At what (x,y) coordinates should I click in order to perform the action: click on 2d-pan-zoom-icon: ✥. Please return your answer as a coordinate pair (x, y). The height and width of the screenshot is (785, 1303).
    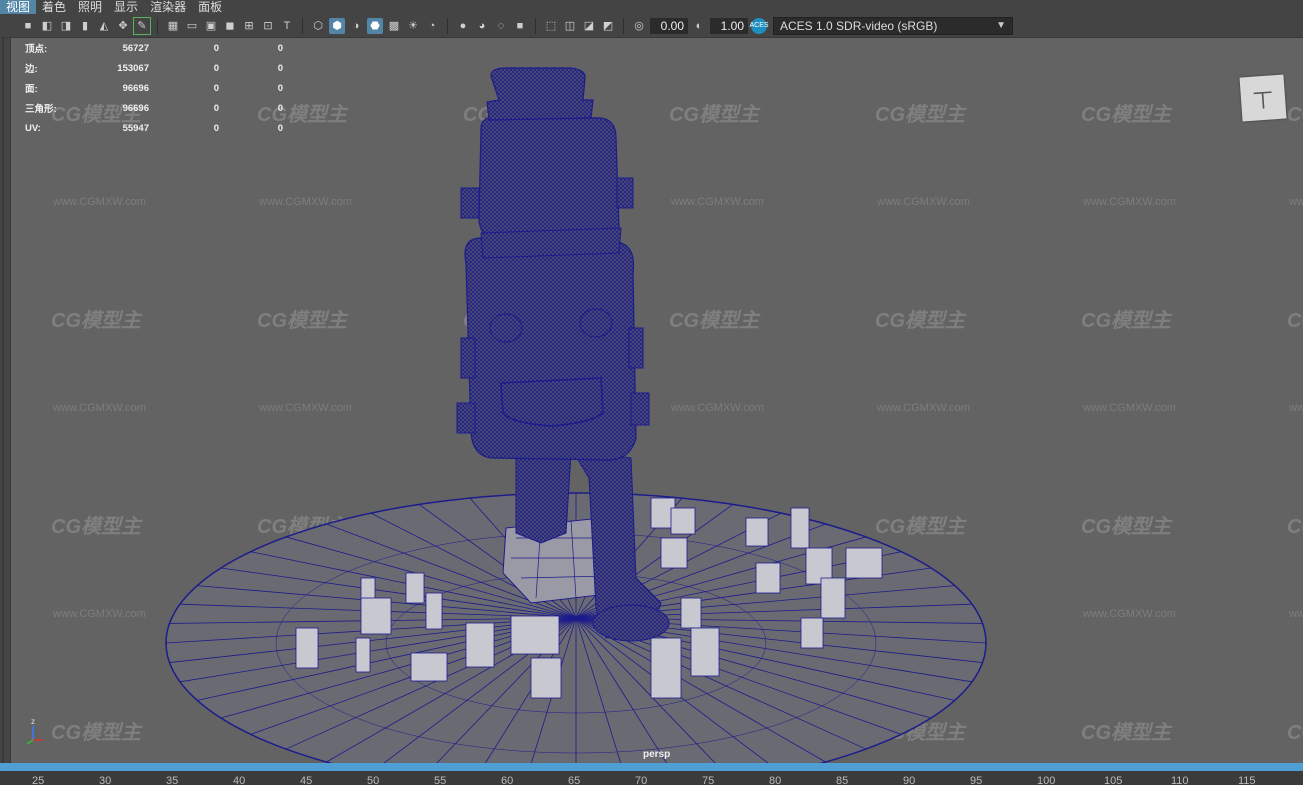
    Looking at the image, I should click on (123, 26).